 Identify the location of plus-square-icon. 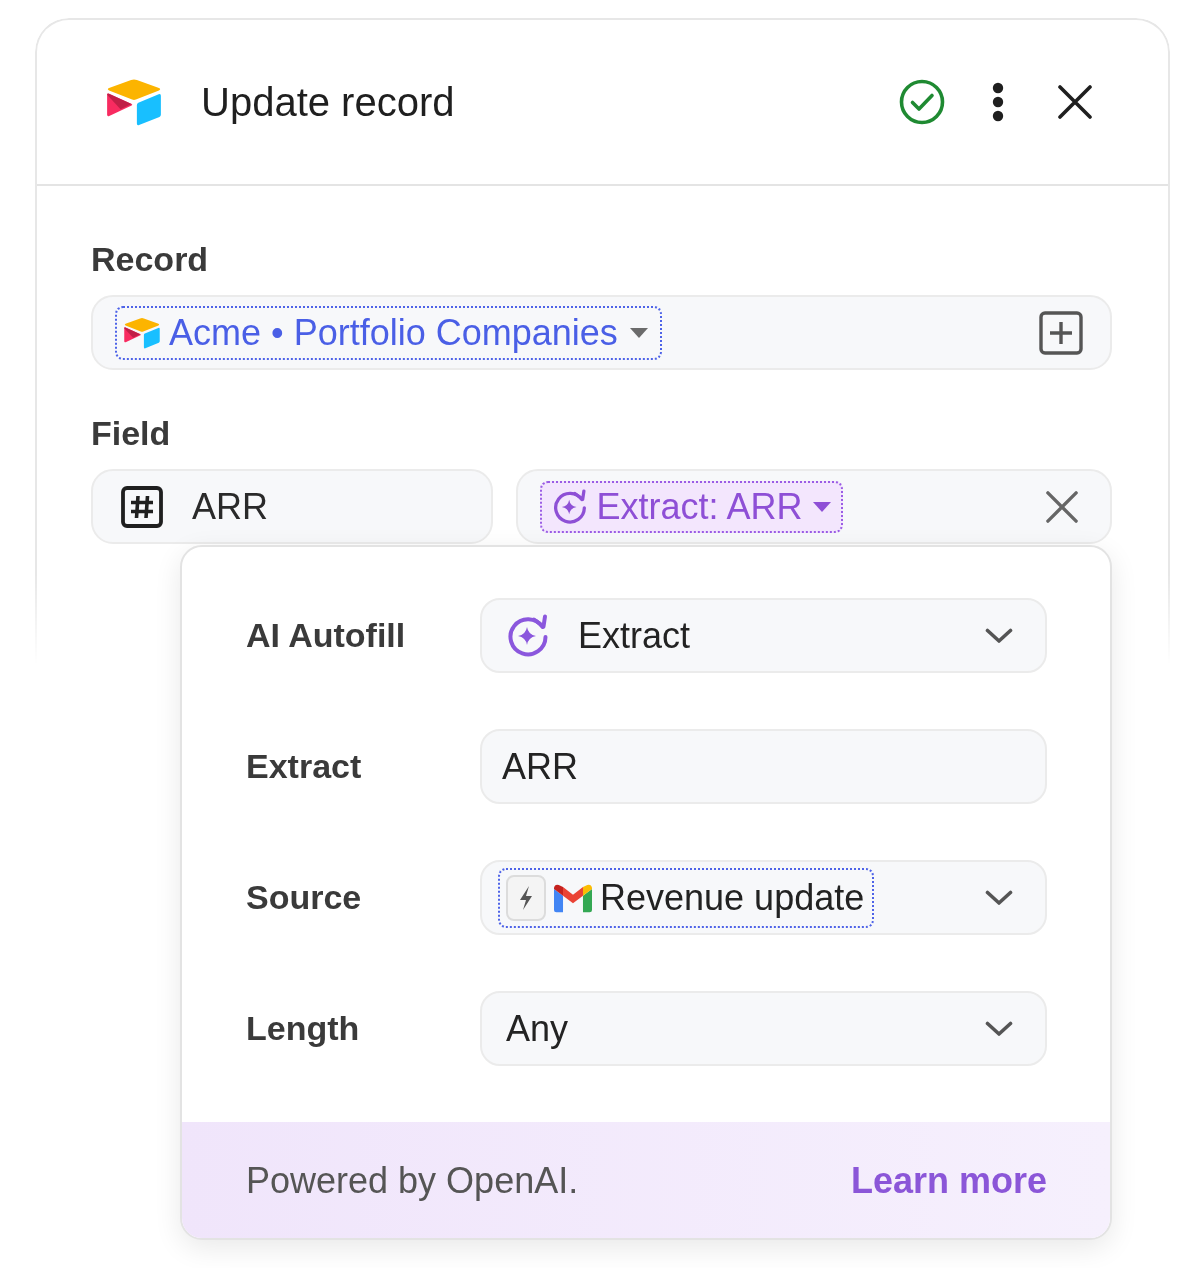
(1061, 332).